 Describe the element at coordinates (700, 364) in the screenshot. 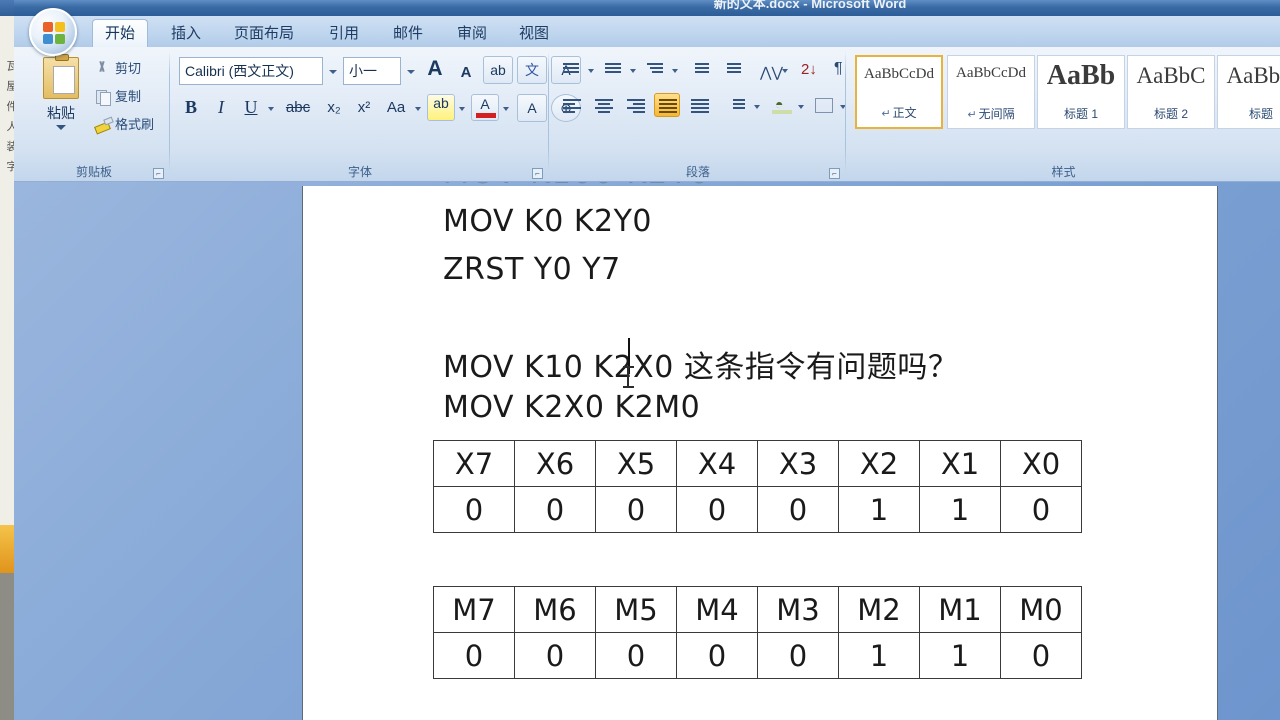

I see `doc-line-3: MOV K10 K2X0 这条指令有问题吗？` at that location.